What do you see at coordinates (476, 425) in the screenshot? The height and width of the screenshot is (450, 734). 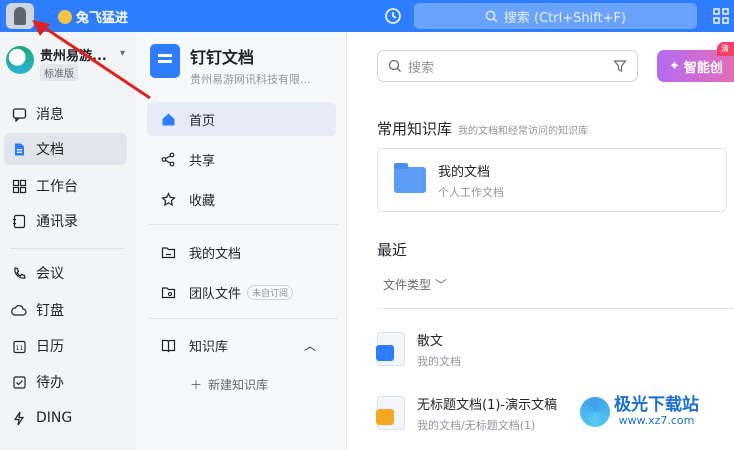 I see `doc-path: 我的文档/无标题文档(1)` at bounding box center [476, 425].